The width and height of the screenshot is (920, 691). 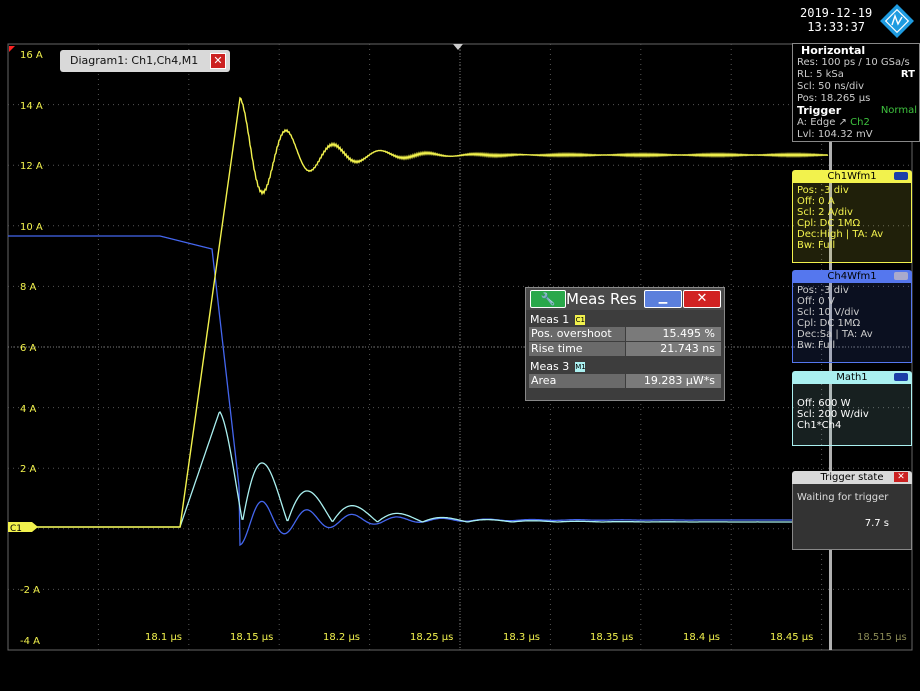 I want to click on x-tick: 18.35 µs, so click(x=611, y=637).